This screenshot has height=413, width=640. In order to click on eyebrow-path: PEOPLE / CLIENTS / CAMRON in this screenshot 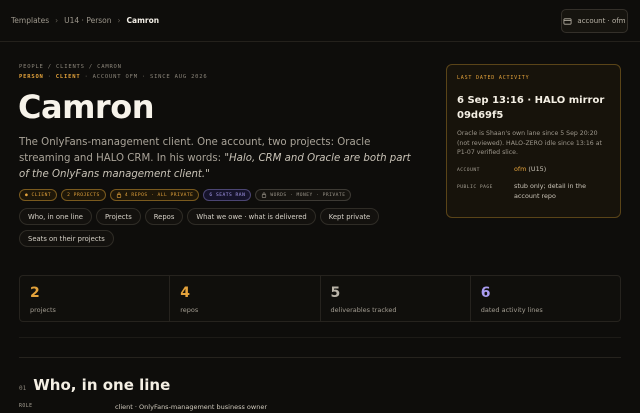, I will do `click(70, 67)`.